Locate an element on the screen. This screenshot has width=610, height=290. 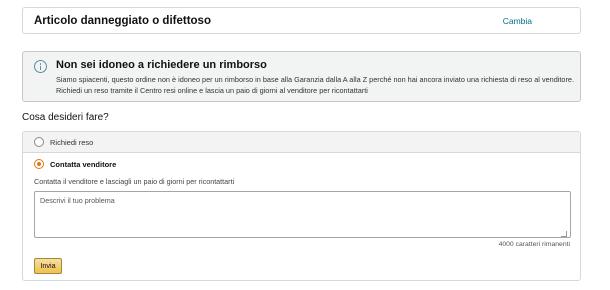
option-label-request-return: Richiedi reso is located at coordinates (71, 142).